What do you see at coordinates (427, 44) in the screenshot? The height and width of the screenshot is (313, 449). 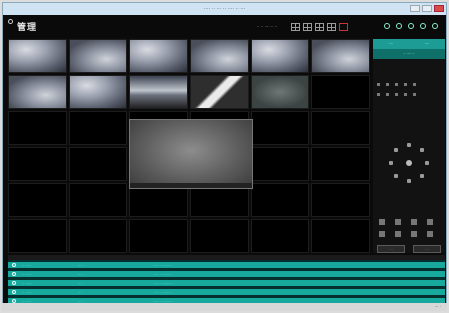 I see `panel-tab-ptz: ····` at bounding box center [427, 44].